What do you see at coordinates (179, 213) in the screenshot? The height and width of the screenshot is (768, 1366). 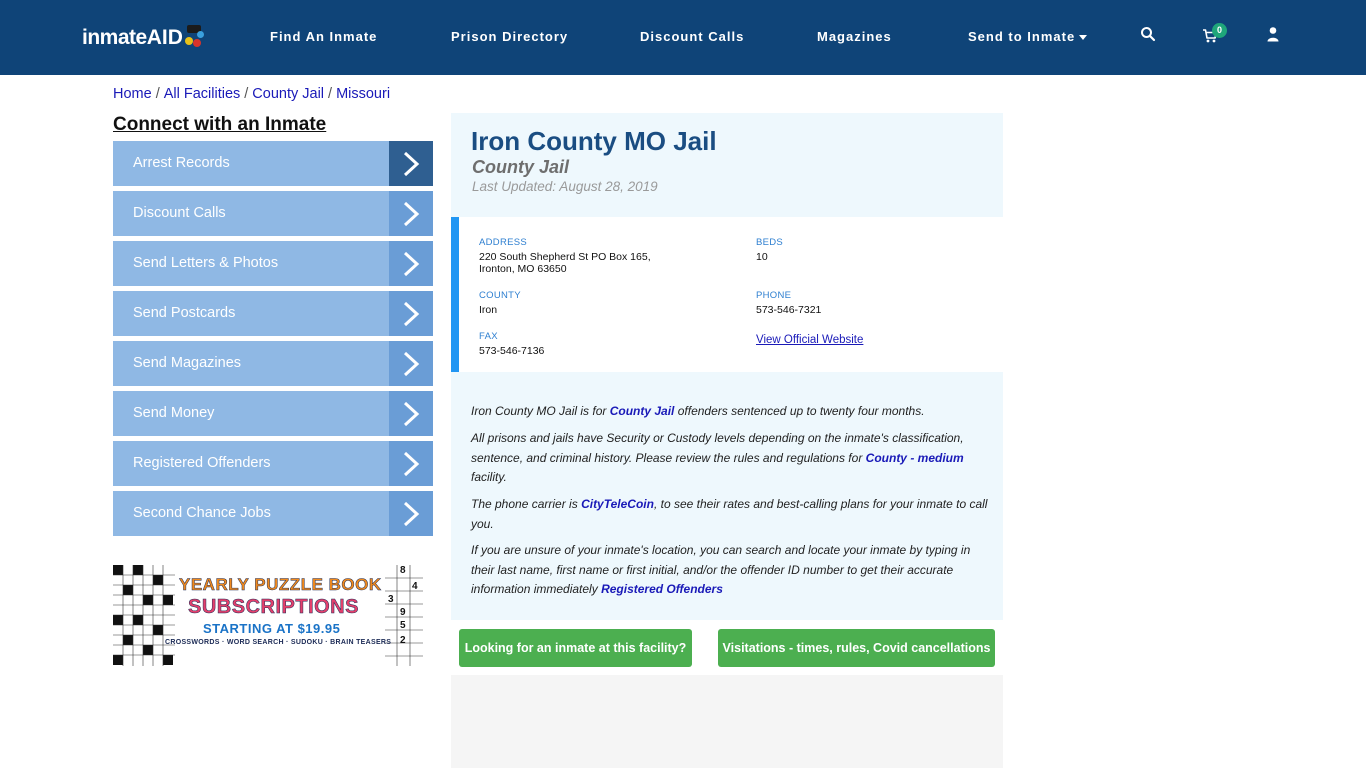 I see `sidebar-item-label: Discount Calls` at bounding box center [179, 213].